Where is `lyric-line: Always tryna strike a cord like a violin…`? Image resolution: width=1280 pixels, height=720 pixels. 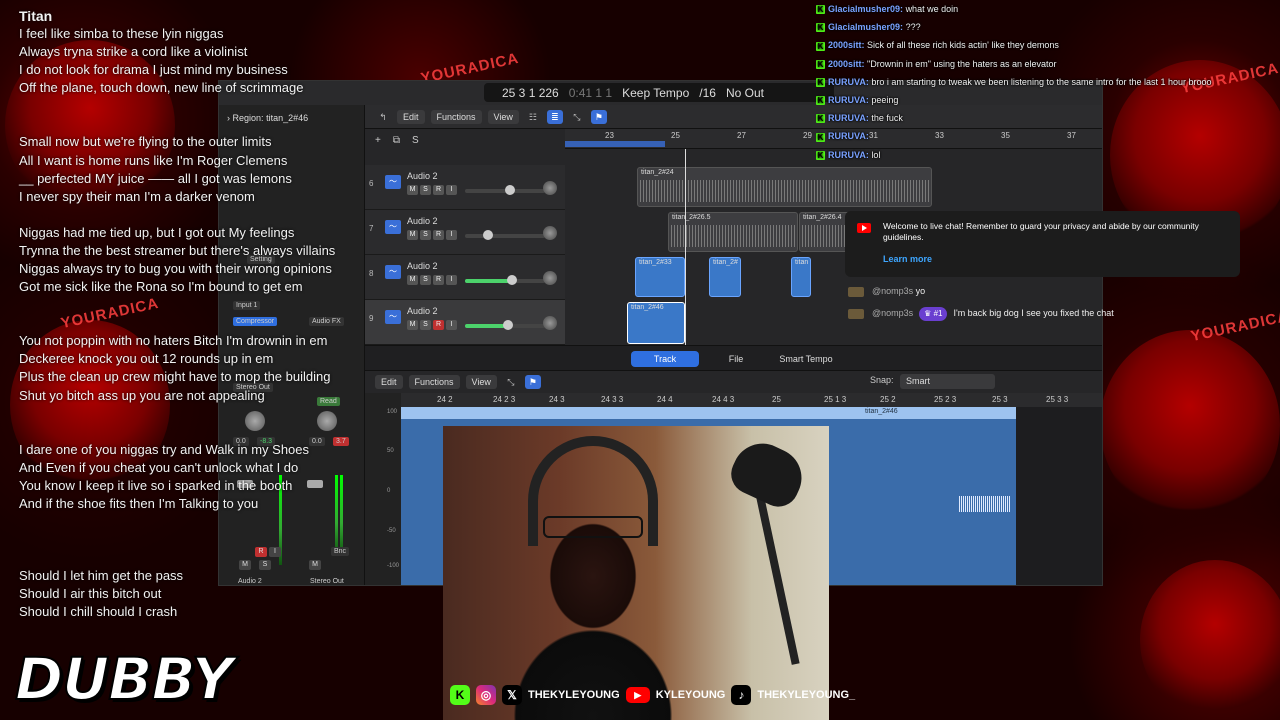
lyric-line: Always tryna strike a cord like a violin… is located at coordinates (133, 52).